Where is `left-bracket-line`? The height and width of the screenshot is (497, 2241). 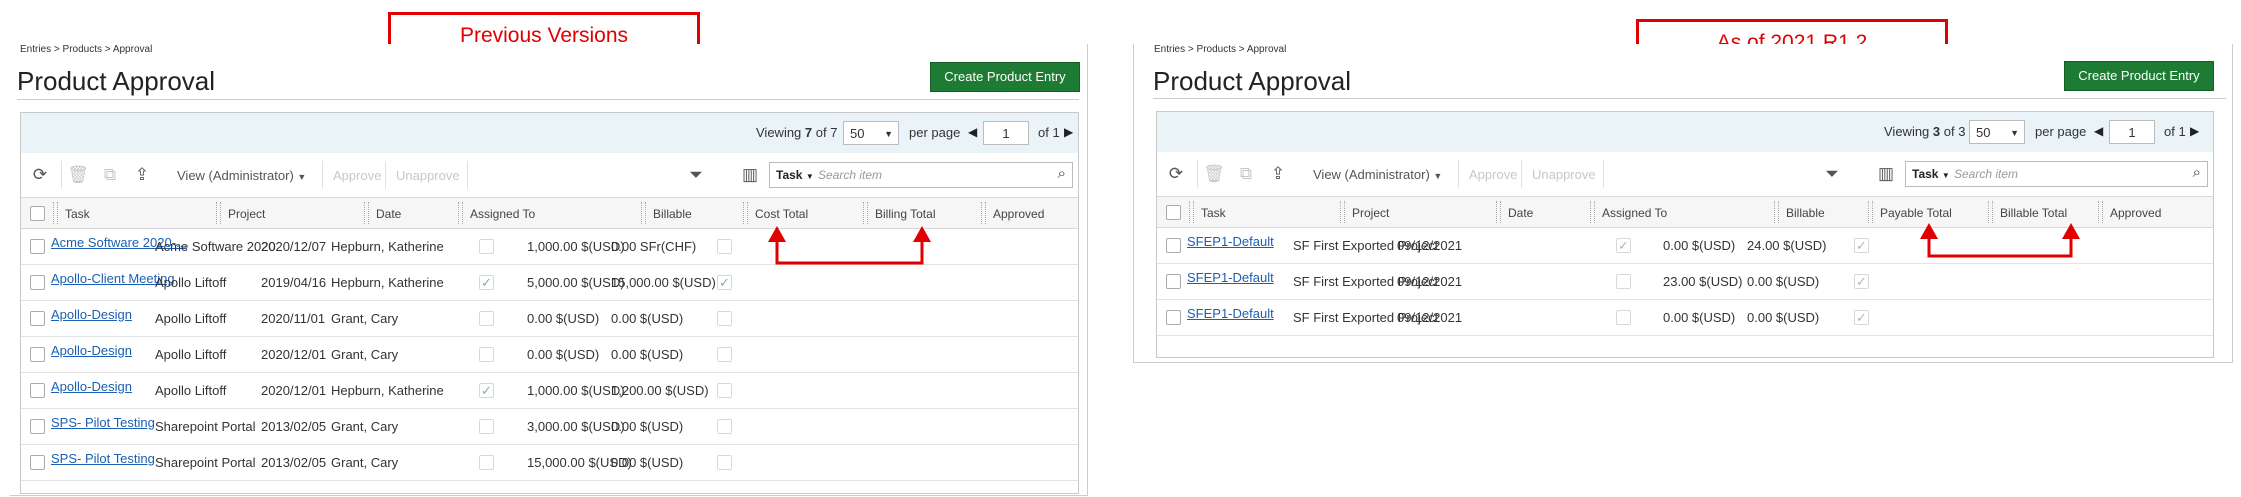 left-bracket-line is located at coordinates (849, 251).